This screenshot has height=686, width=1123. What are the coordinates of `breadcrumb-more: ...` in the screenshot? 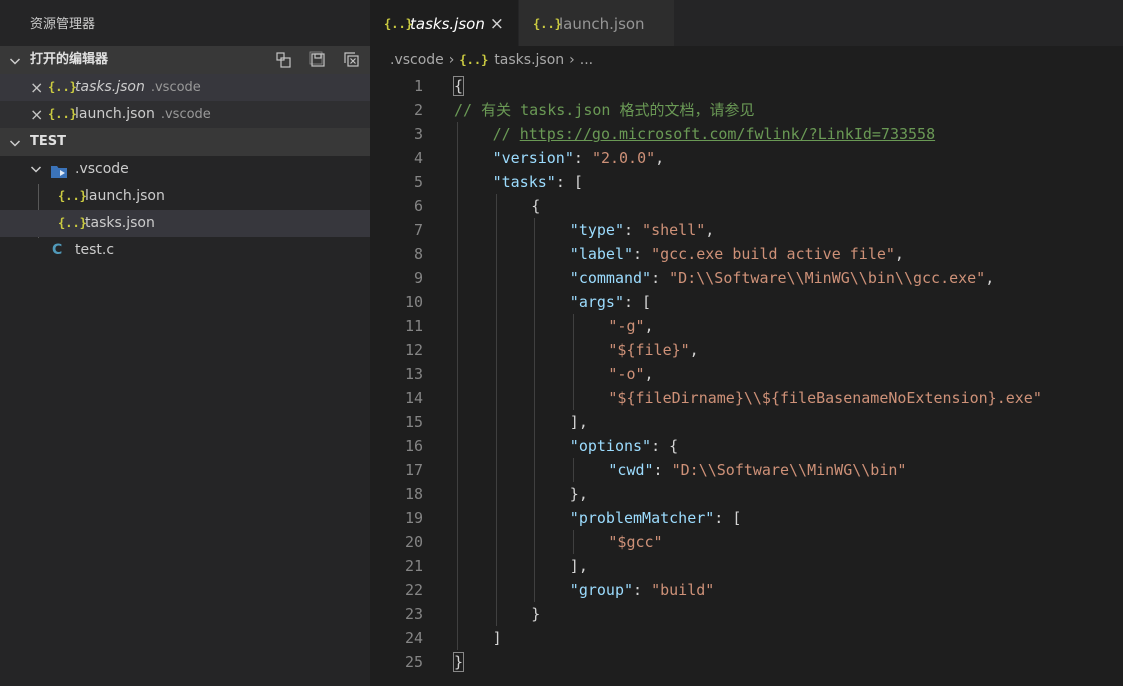 It's located at (586, 60).